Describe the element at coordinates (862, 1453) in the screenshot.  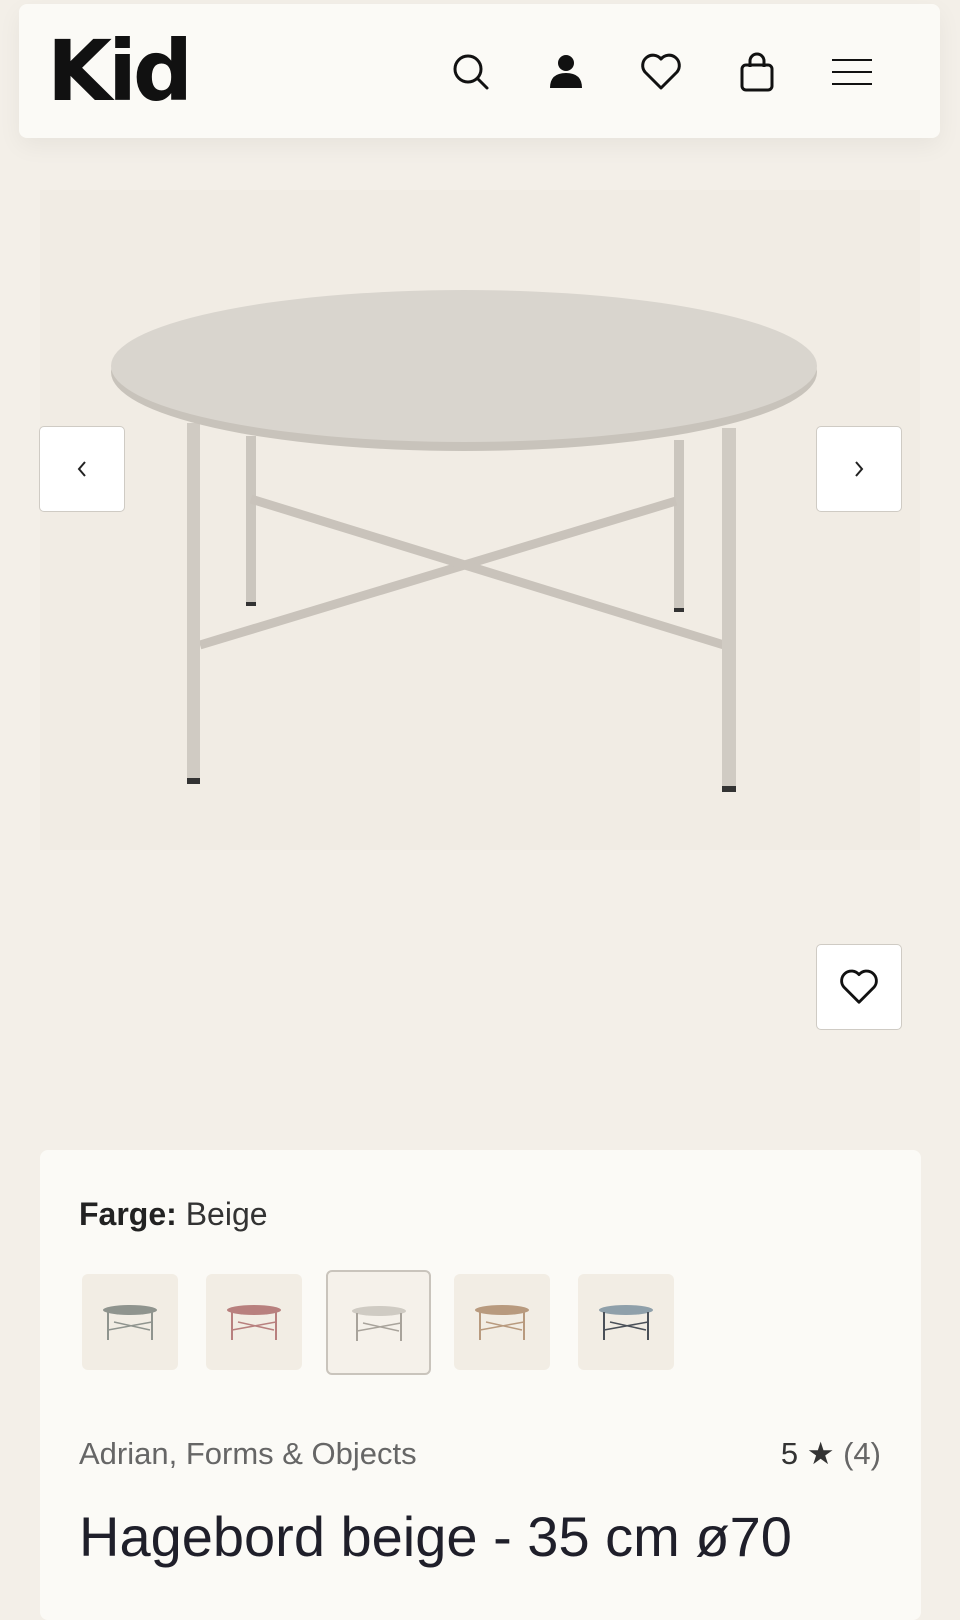
I see `rating-count: (4)` at that location.